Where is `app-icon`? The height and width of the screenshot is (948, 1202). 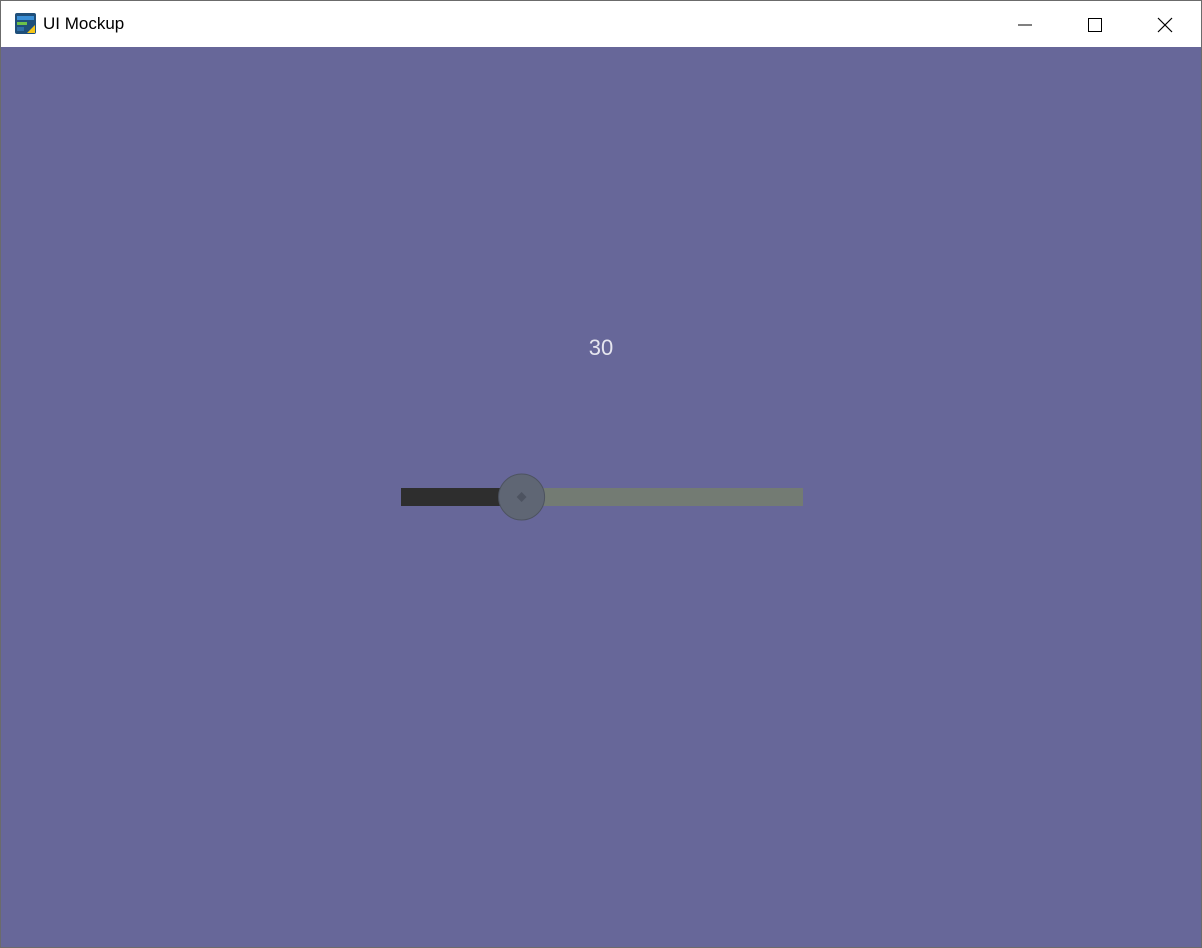
app-icon is located at coordinates (25, 23).